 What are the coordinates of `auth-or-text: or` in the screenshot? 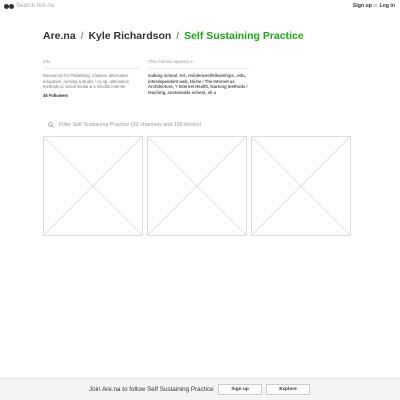 It's located at (375, 6).